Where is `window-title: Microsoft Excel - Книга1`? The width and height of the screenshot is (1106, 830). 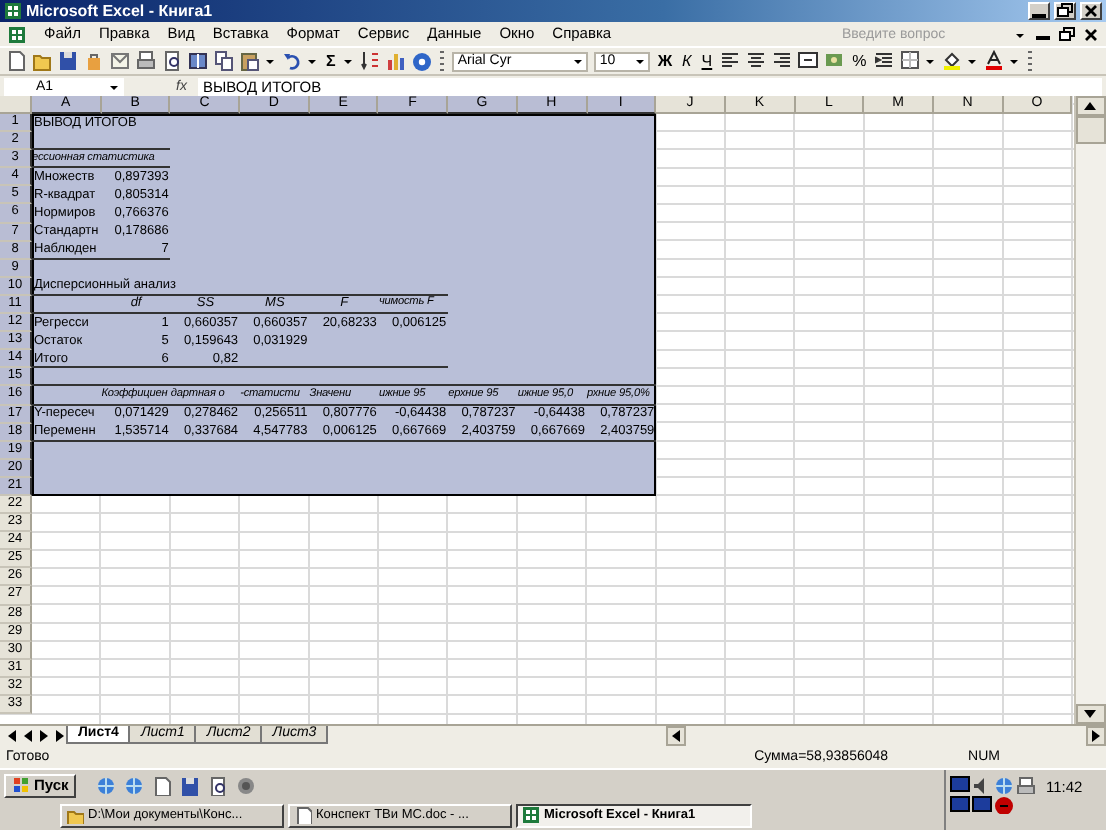
window-title: Microsoft Excel - Книга1 is located at coordinates (119, 11).